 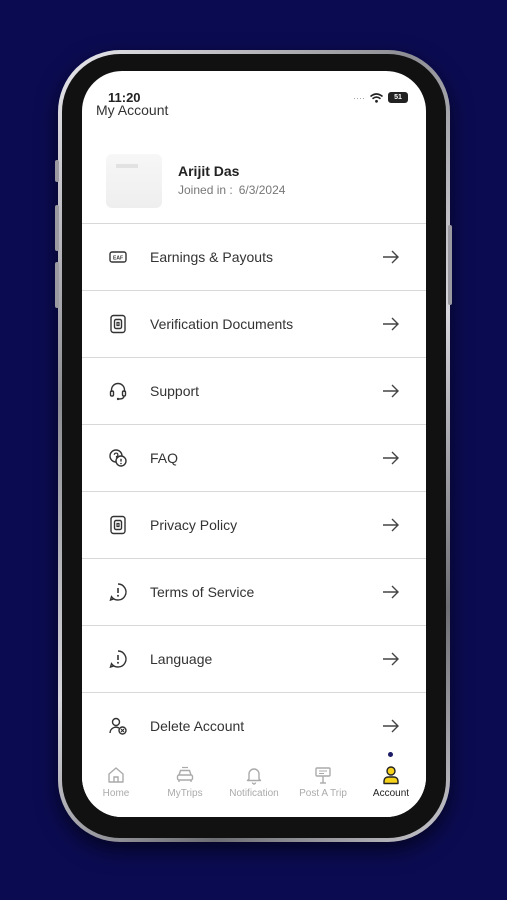 I want to click on nav-label: Notification, so click(x=254, y=793).